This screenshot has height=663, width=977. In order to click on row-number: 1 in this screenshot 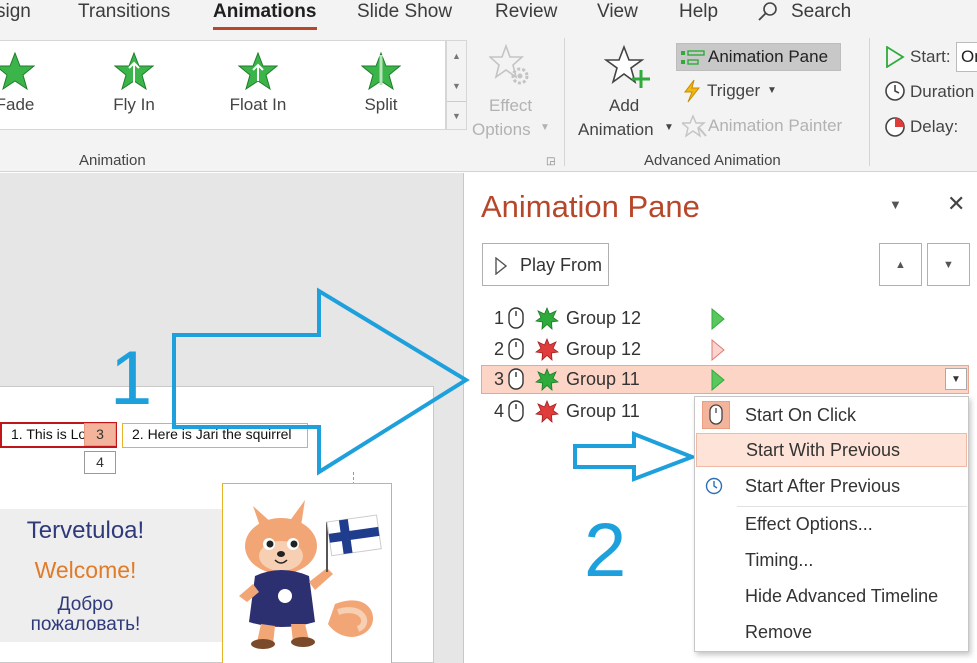, I will do `click(499, 318)`.